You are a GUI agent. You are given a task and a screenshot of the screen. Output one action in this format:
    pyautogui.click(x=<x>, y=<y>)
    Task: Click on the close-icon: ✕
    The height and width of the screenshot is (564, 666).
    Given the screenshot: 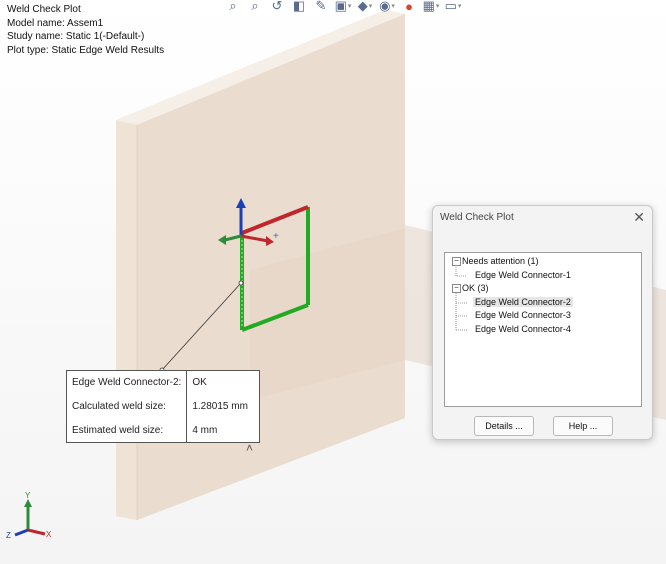 What is the action you would take?
    pyautogui.click(x=639, y=217)
    